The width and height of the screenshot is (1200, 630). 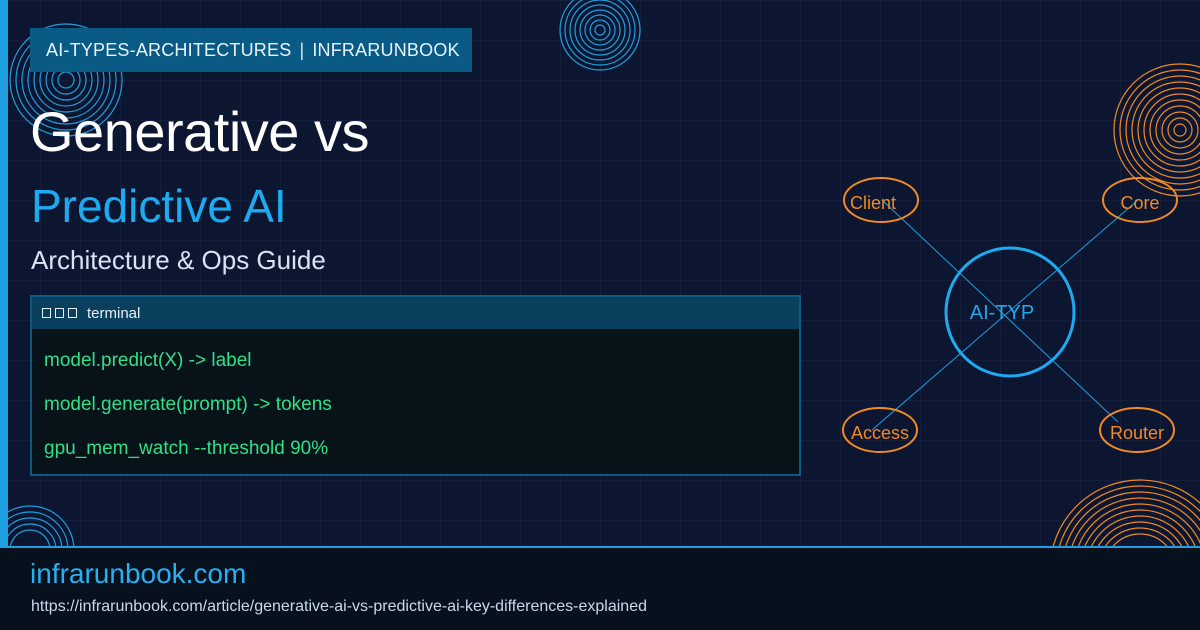 I want to click on window-controls-icon, so click(x=59, y=313).